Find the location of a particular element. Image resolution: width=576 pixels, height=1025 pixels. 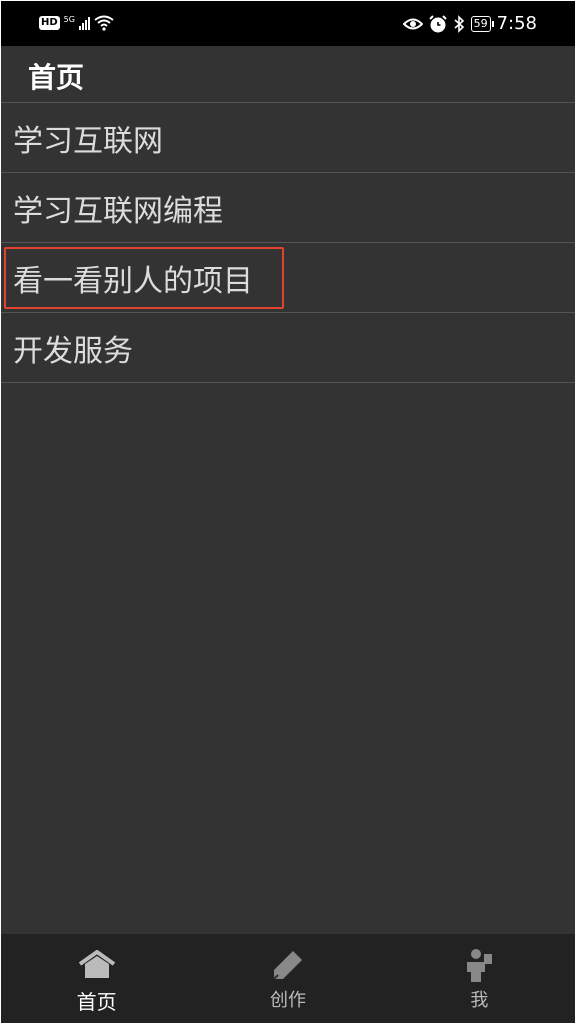

nav-create: 创作 is located at coordinates (287, 978).